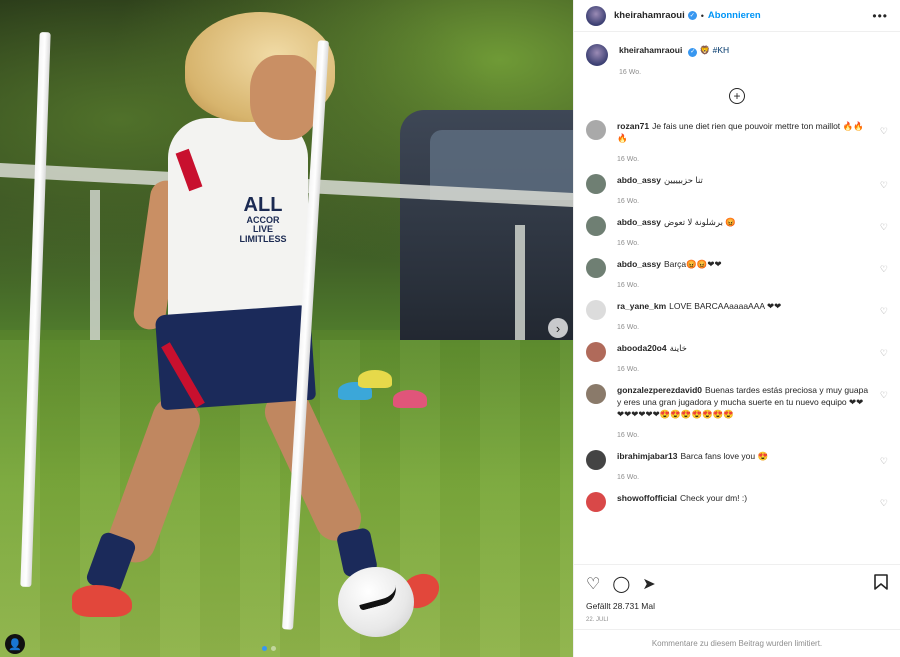  What do you see at coordinates (753, 60) in the screenshot?
I see `caption-body: kheirahamraoui ✓ 🦁 #KH 16 Wo.` at bounding box center [753, 60].